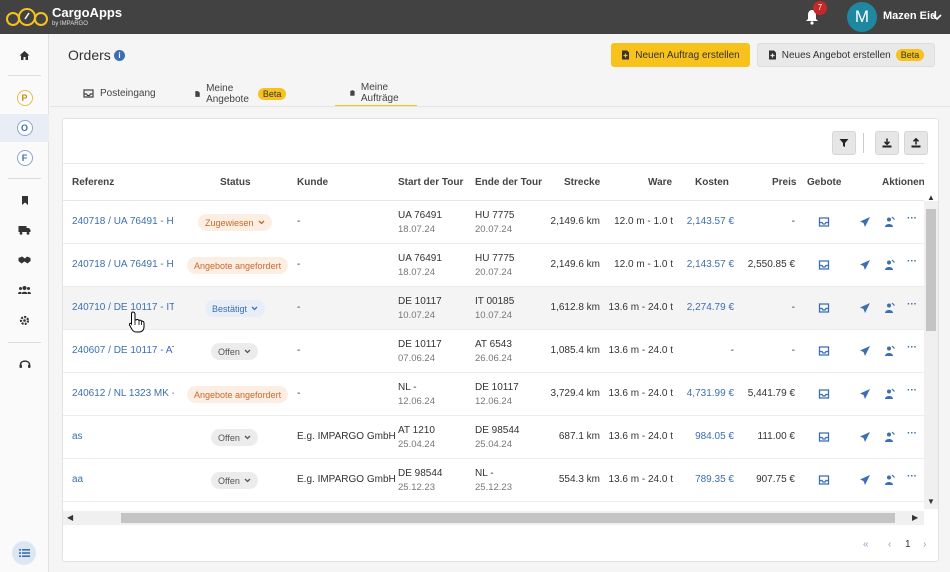 Image resolution: width=950 pixels, height=572 pixels. What do you see at coordinates (123, 393) in the screenshot?
I see `order-reference-link: 240612 / NL 1323 MK -` at bounding box center [123, 393].